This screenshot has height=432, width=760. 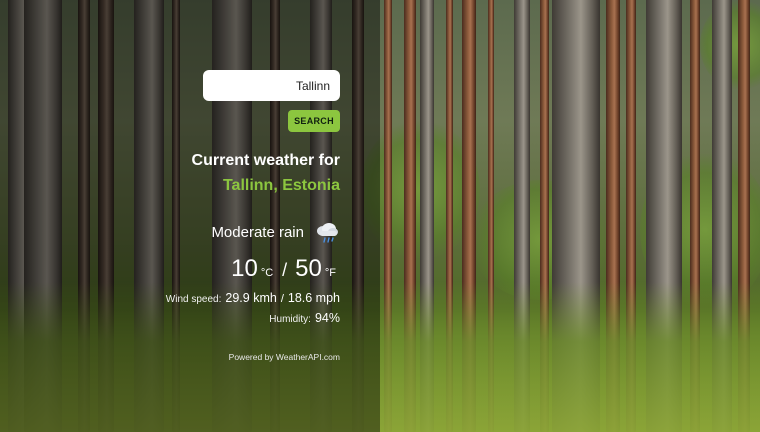 I want to click on condition-text: Moderate rain, so click(x=257, y=232).